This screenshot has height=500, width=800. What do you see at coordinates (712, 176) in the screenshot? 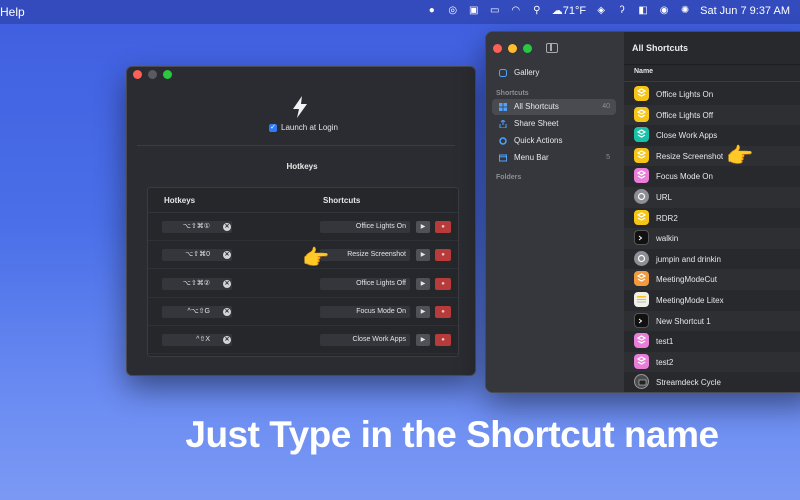
I see `shortcut-row: Focus Mode On` at bounding box center [712, 176].